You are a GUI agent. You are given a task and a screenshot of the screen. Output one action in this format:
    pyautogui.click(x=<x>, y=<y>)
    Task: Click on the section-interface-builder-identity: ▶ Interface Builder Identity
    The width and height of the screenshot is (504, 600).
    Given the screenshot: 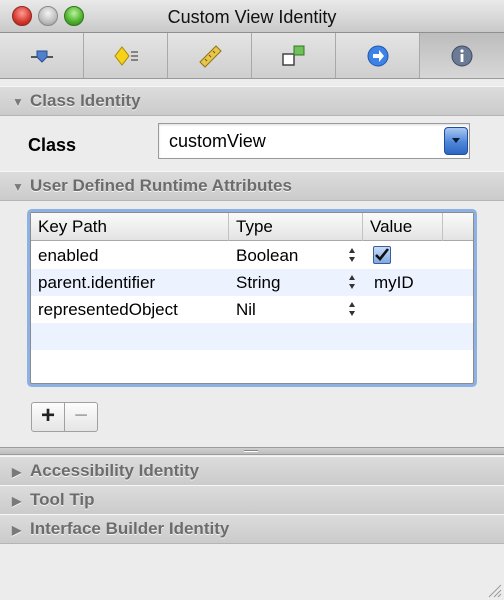 What is the action you would take?
    pyautogui.click(x=252, y=529)
    